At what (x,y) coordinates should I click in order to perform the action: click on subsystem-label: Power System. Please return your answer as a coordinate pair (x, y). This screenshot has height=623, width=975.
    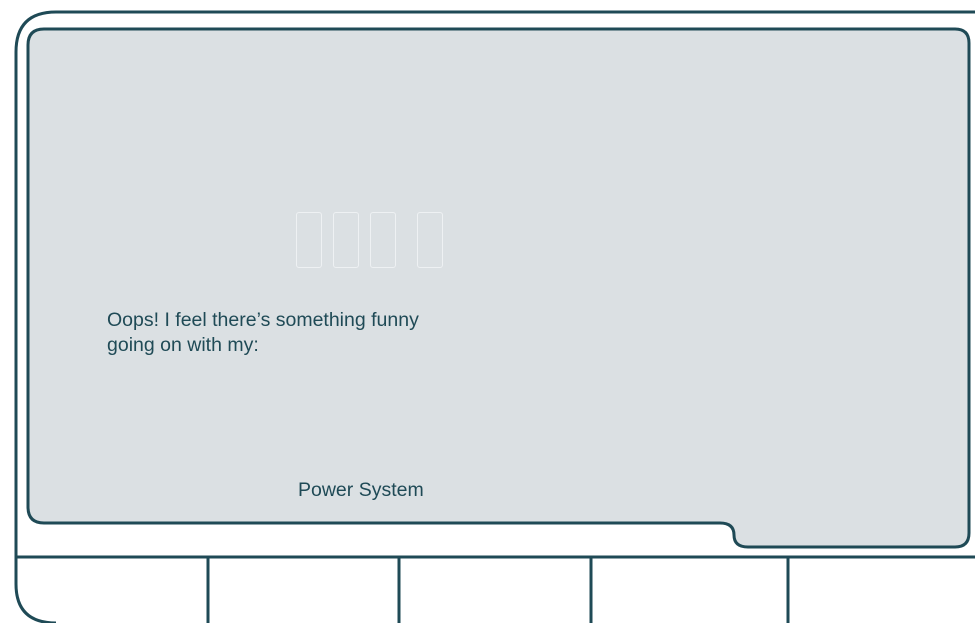
    Looking at the image, I should click on (361, 490).